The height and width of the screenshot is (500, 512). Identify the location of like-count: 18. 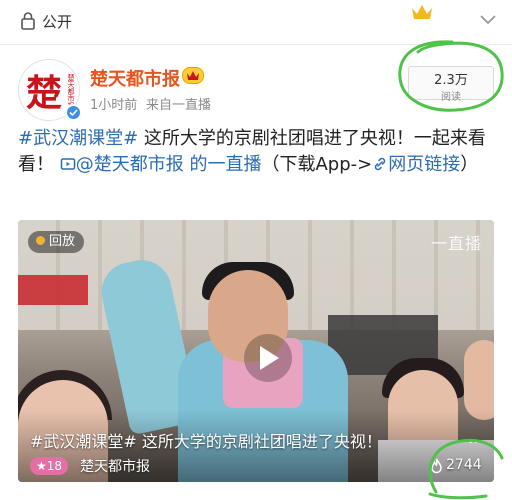
(54, 466).